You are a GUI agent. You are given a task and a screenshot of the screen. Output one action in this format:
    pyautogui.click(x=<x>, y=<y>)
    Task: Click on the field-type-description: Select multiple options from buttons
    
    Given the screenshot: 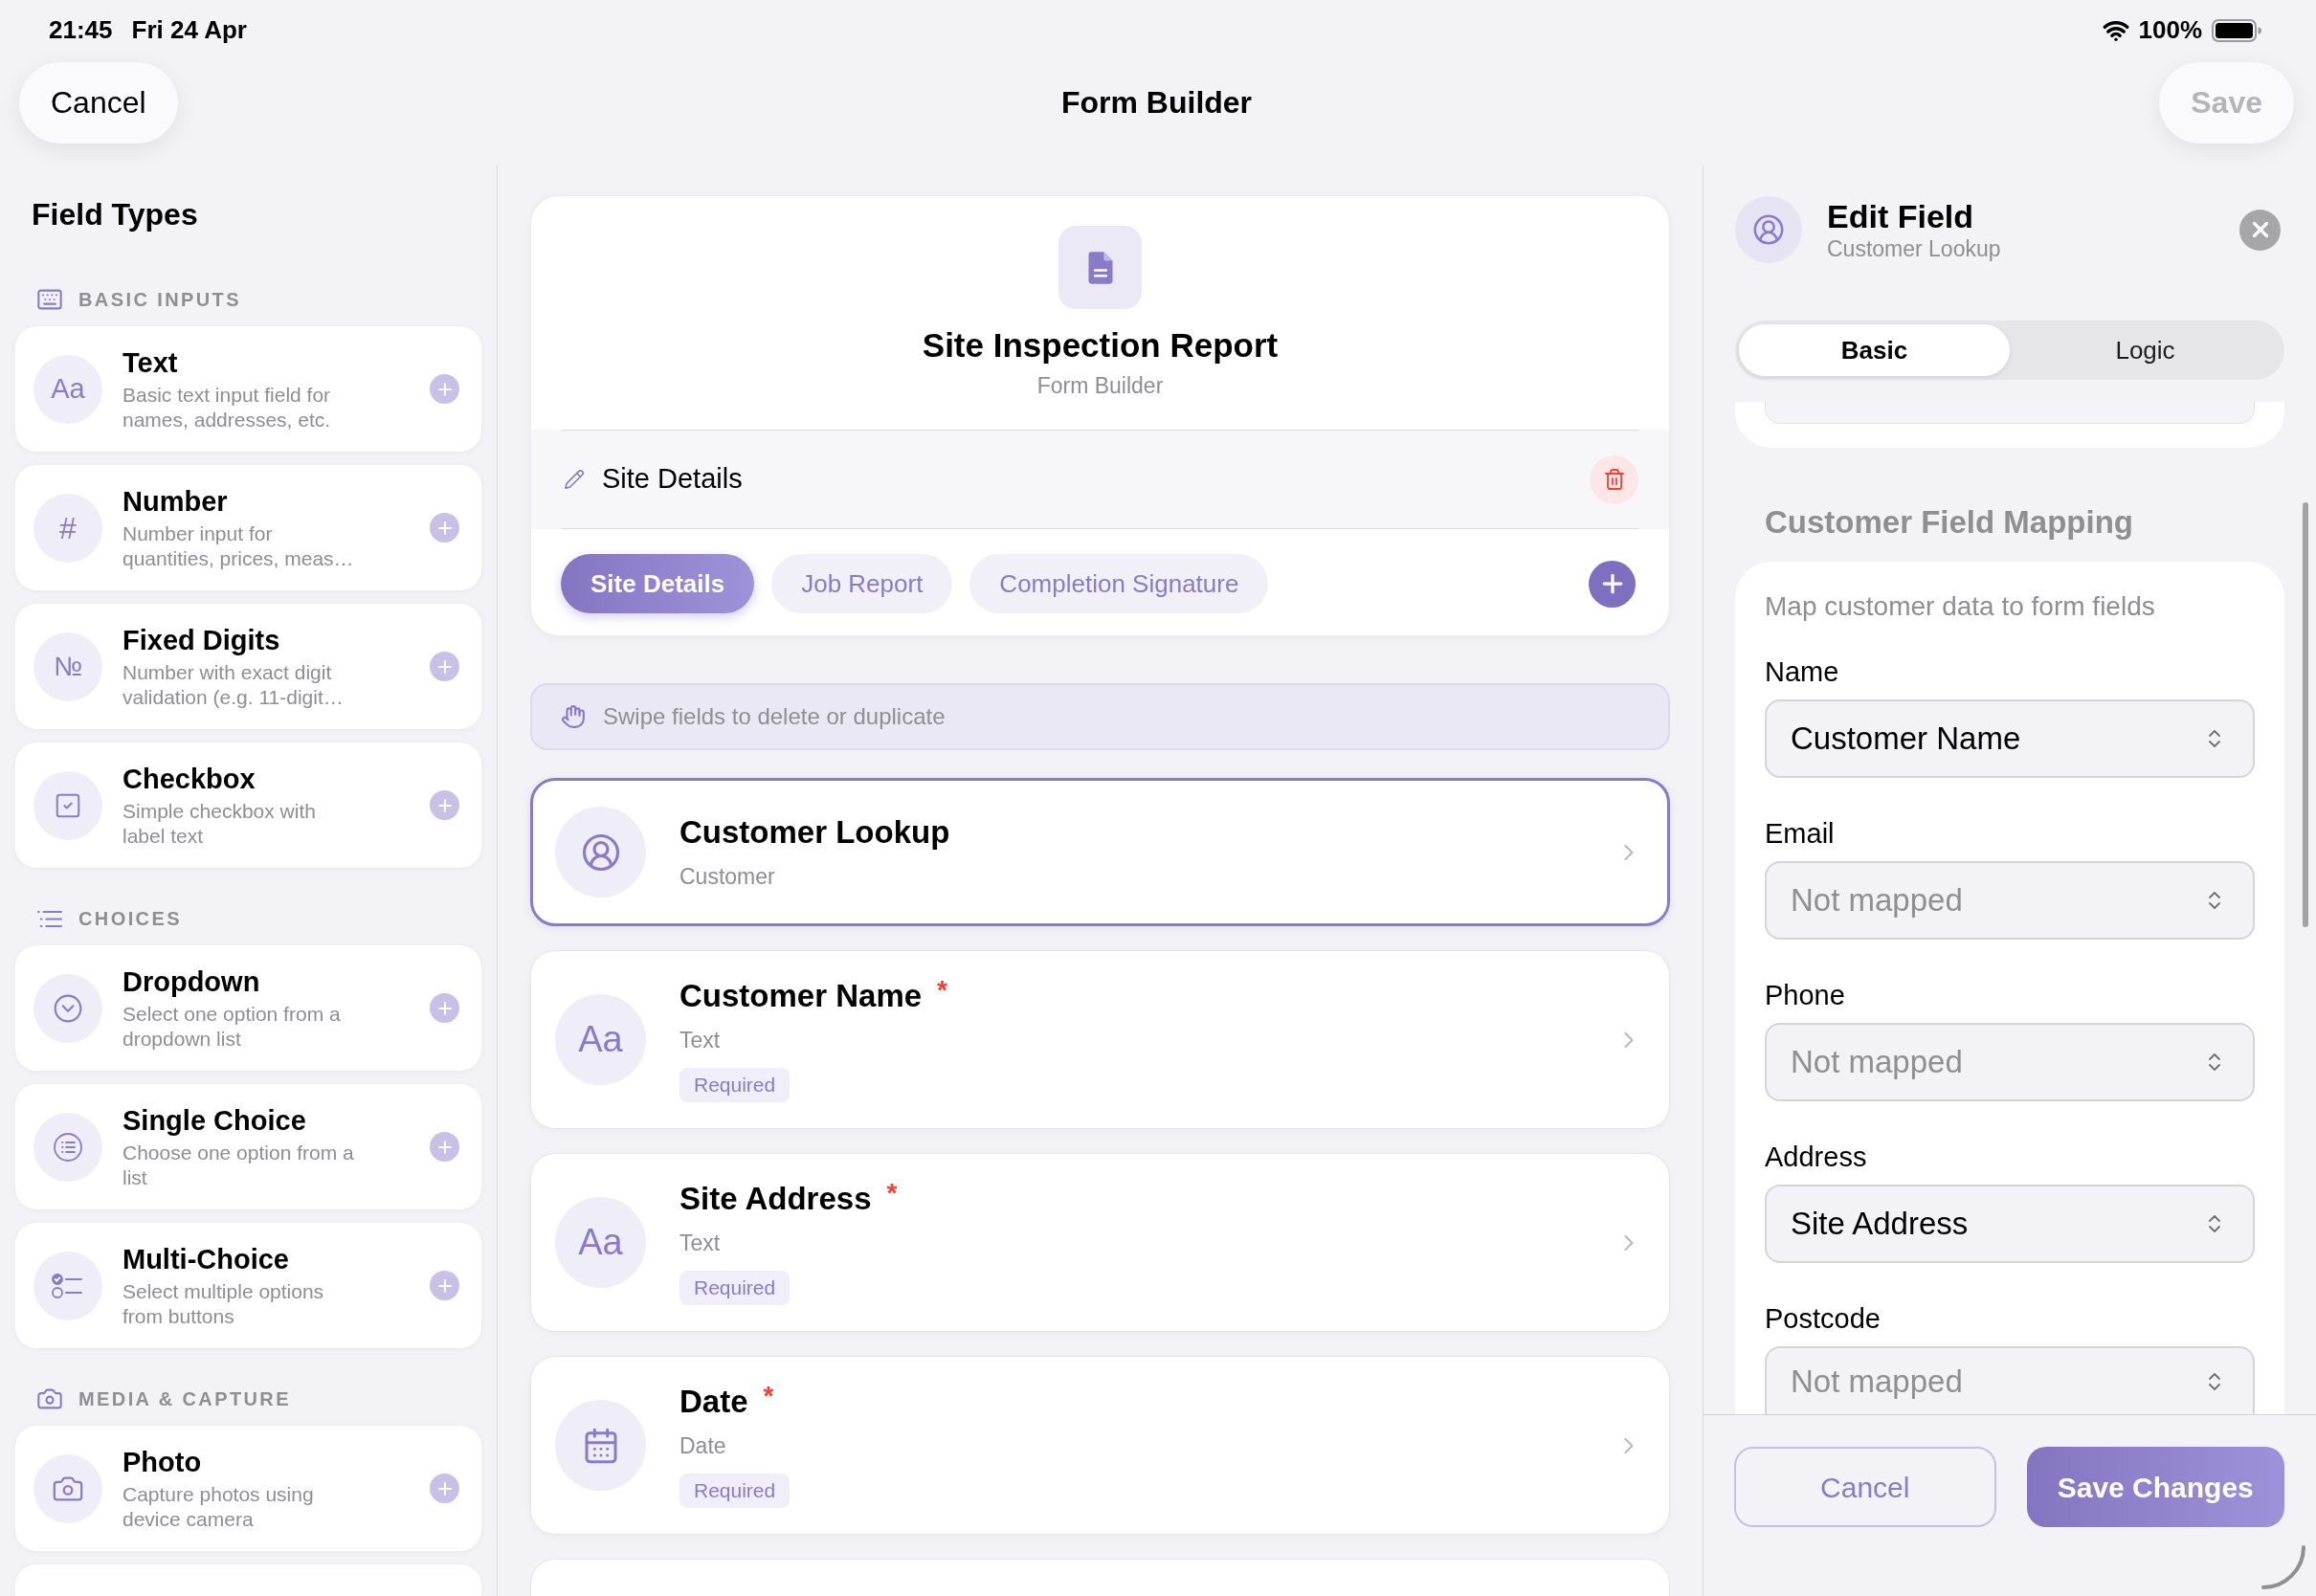 What is the action you would take?
    pyautogui.click(x=224, y=1304)
    